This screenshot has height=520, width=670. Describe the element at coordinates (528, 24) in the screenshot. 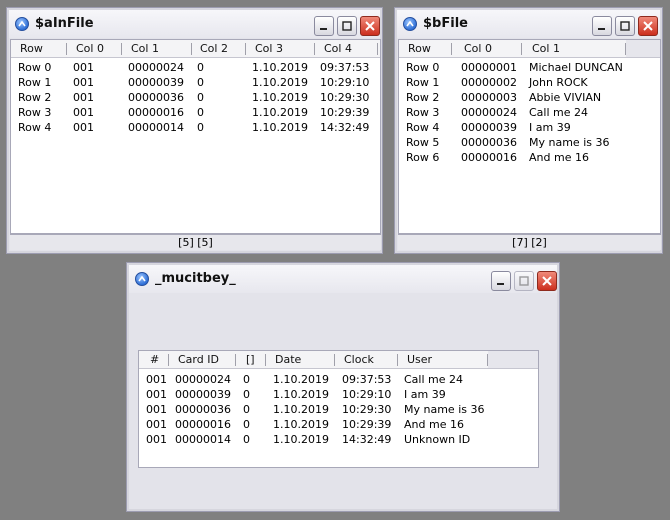

I see `titlebar: $bFile` at that location.